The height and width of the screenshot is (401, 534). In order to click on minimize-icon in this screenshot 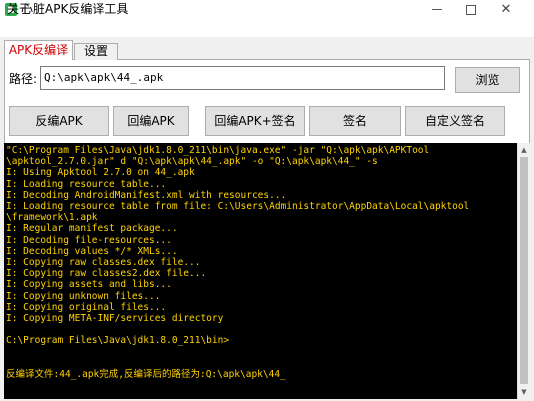, I will do `click(437, 9)`.